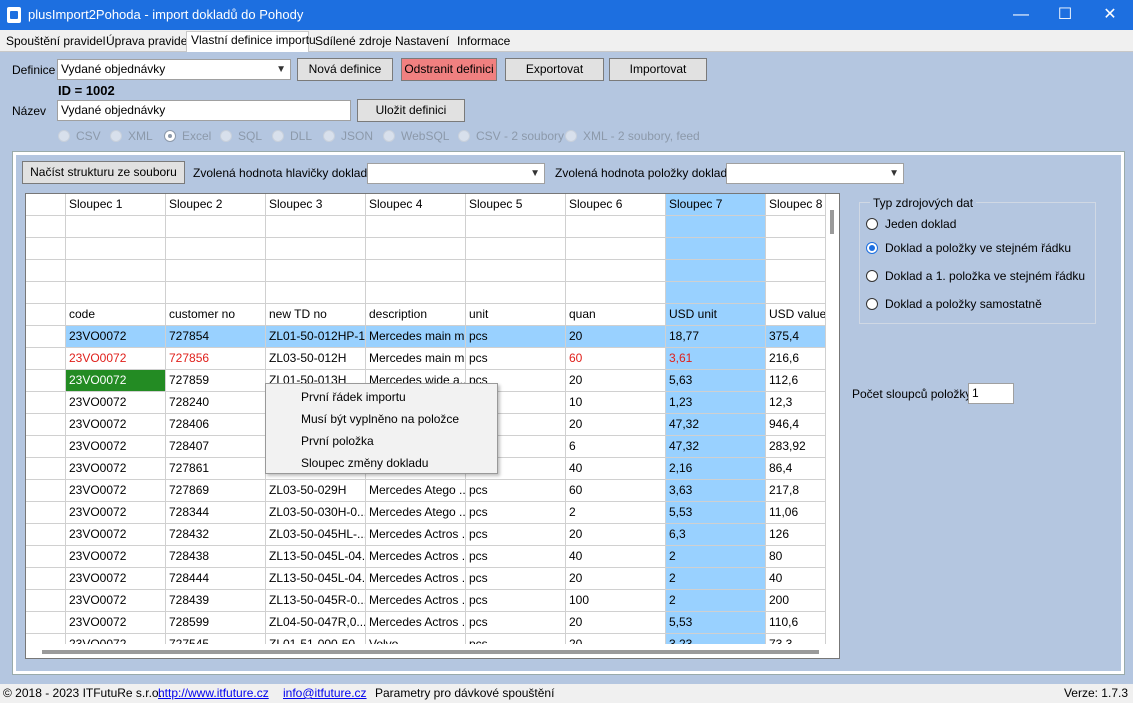 This screenshot has height=703, width=1133. I want to click on grid-cell: 40, so click(616, 469).